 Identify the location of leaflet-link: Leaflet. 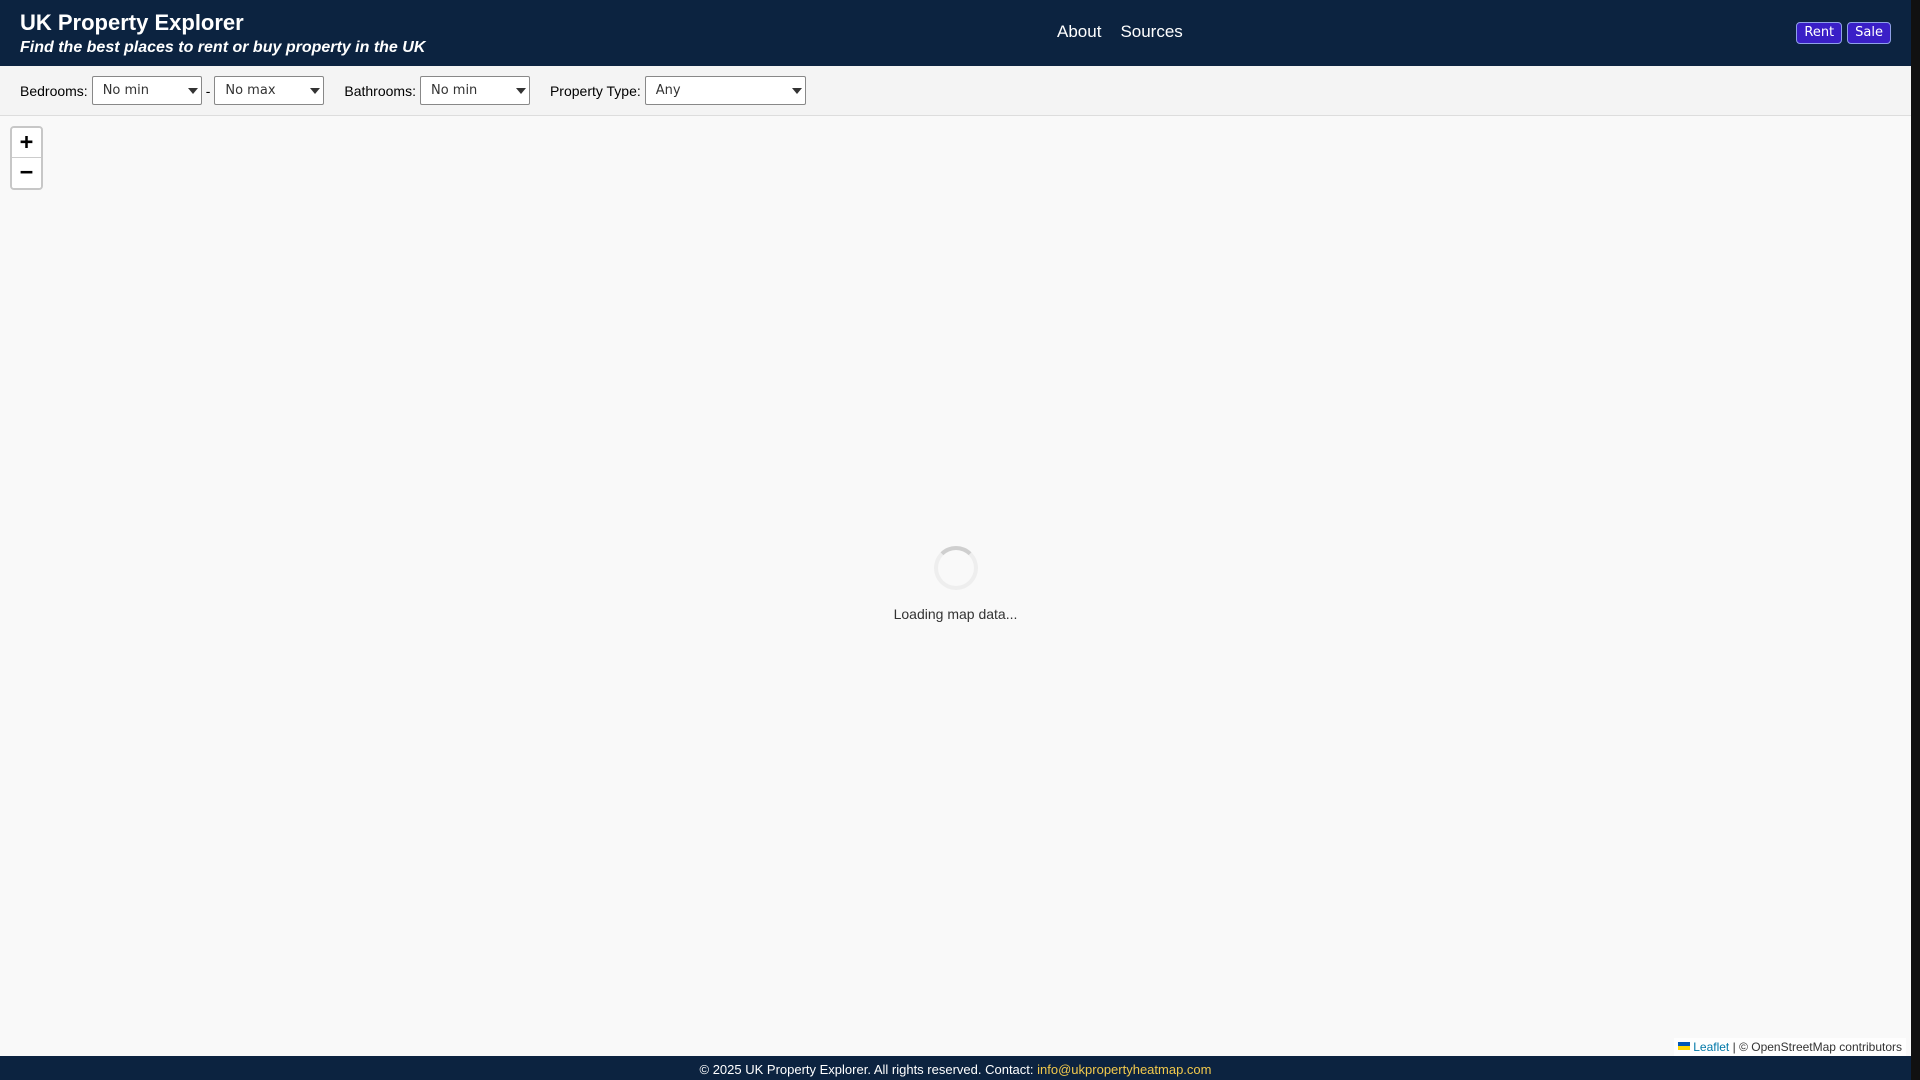
(1703, 1047).